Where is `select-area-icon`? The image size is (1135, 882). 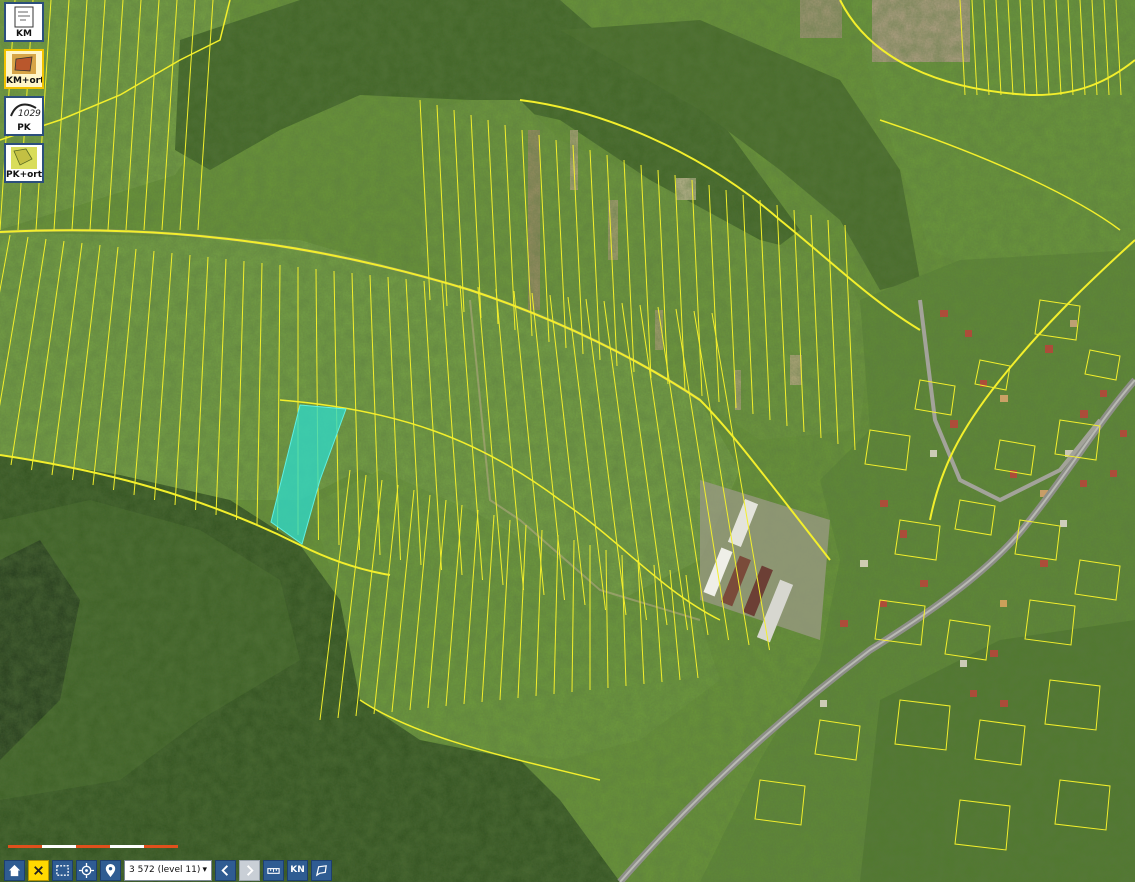 select-area-icon is located at coordinates (62, 870).